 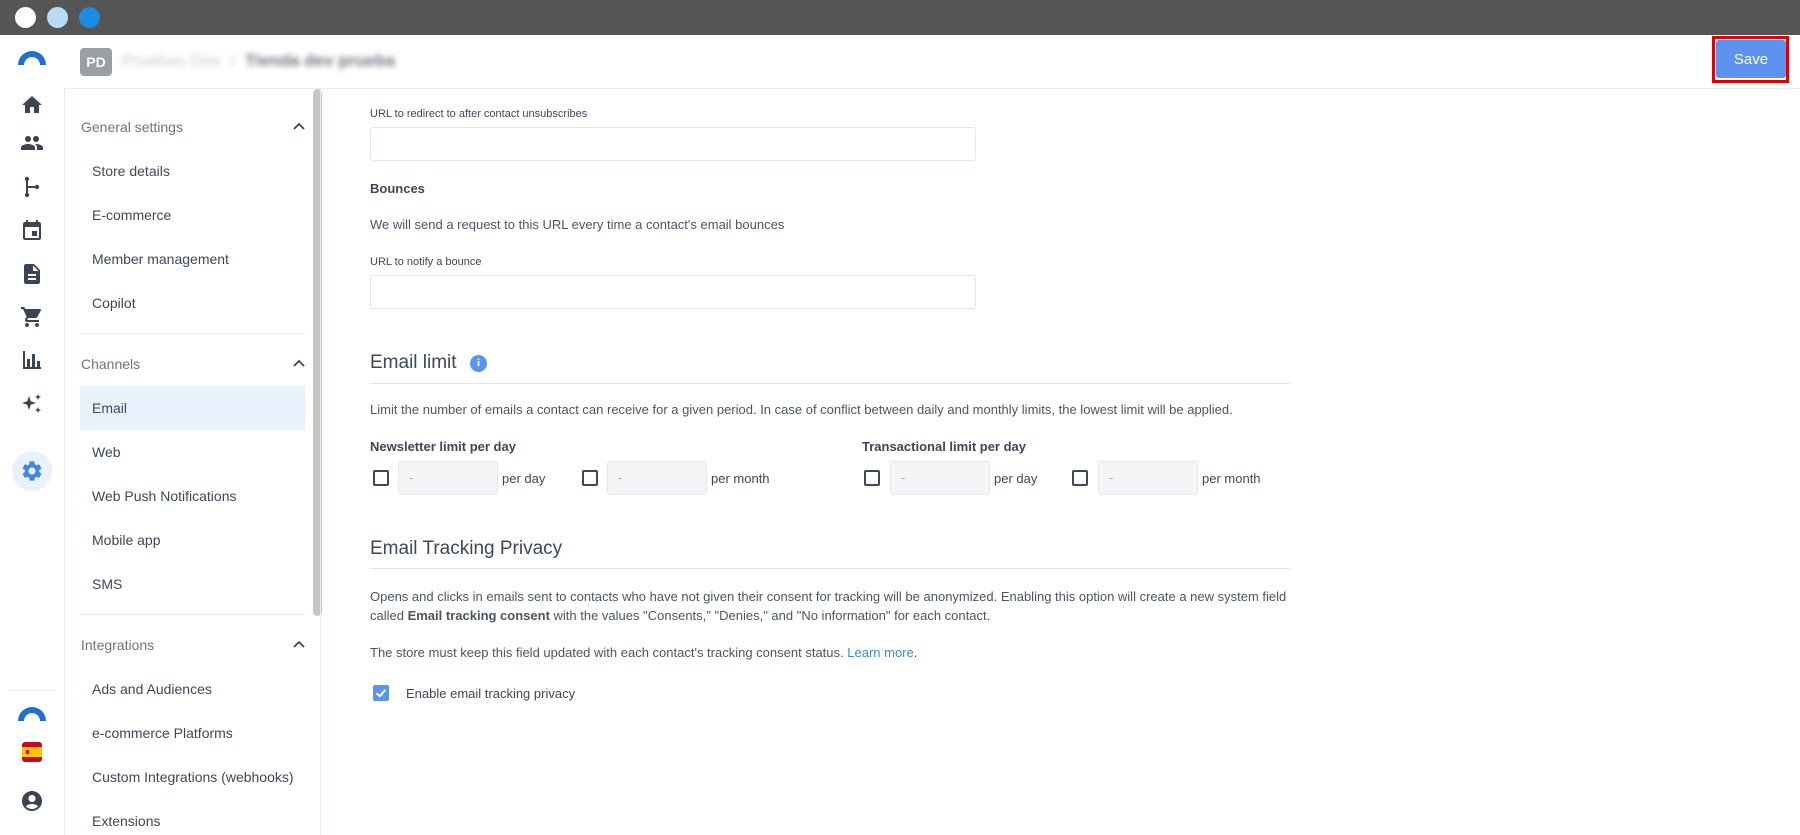 I want to click on enable-tracking-privacy-checkbox, so click(x=381, y=693).